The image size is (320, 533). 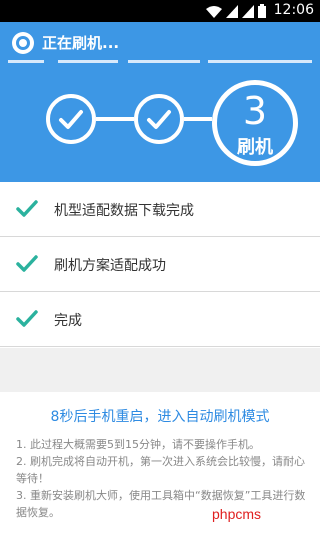 I want to click on status-bar: 12:06, so click(x=160, y=11).